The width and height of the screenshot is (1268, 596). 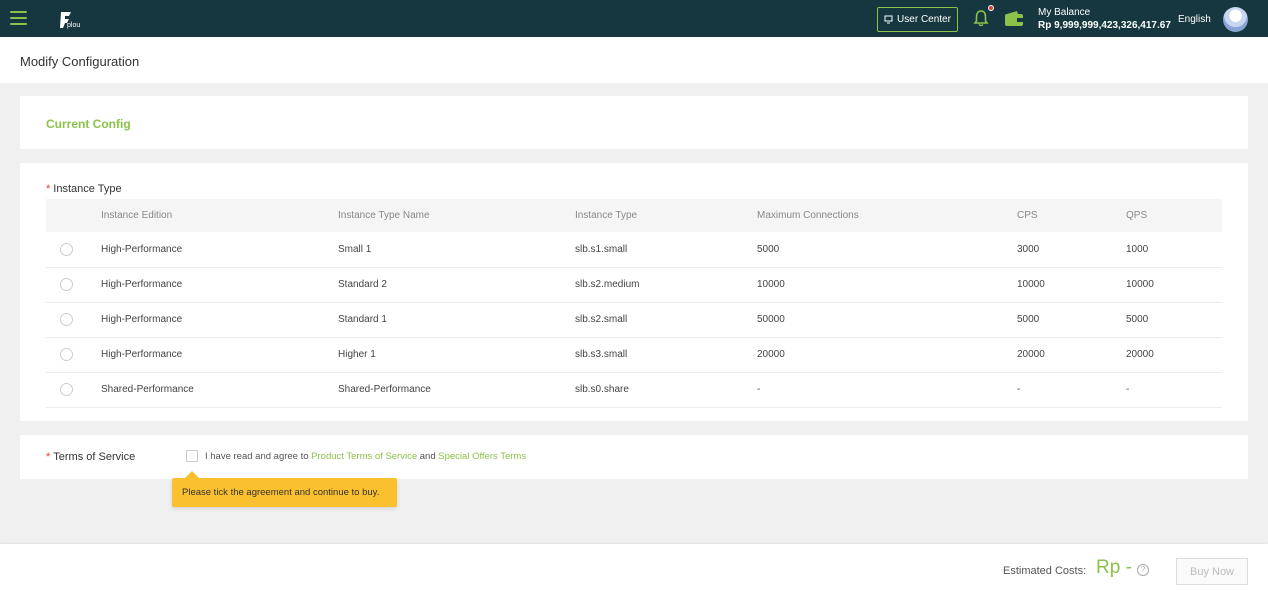 What do you see at coordinates (80, 61) in the screenshot?
I see `page-title: Modify Configuration` at bounding box center [80, 61].